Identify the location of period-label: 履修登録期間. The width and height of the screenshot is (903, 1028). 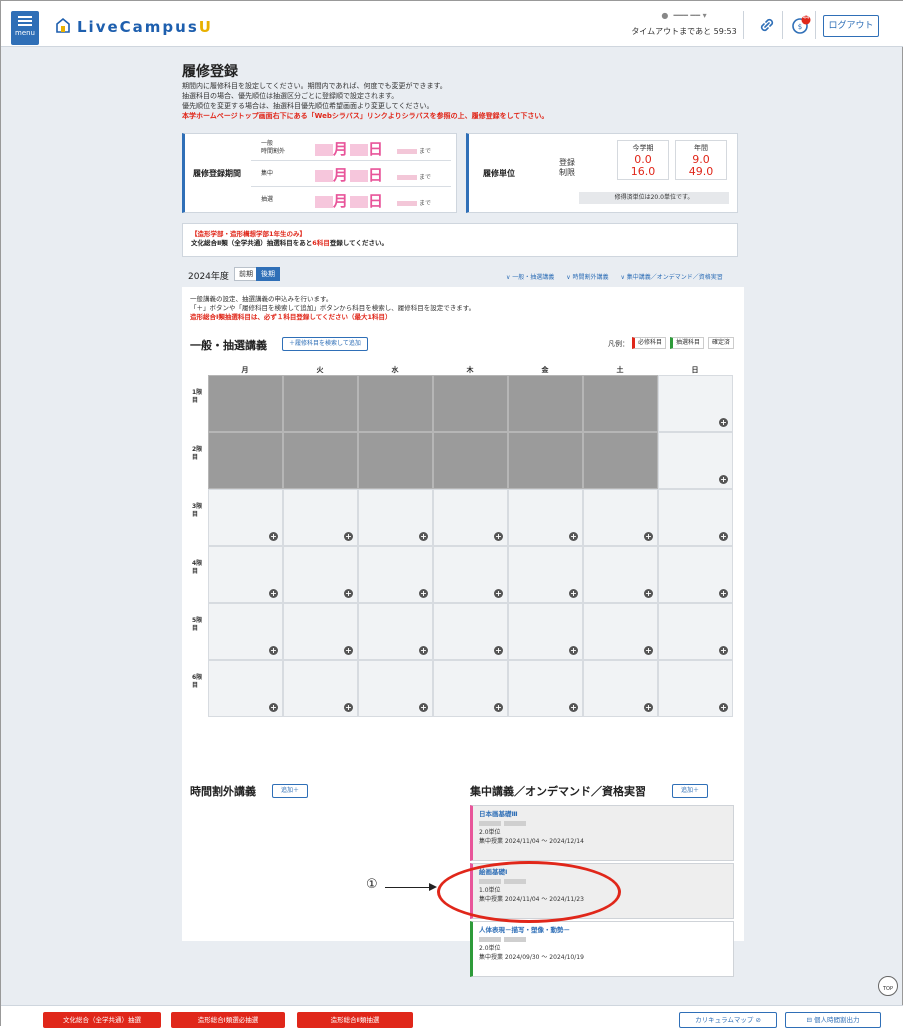
(217, 173).